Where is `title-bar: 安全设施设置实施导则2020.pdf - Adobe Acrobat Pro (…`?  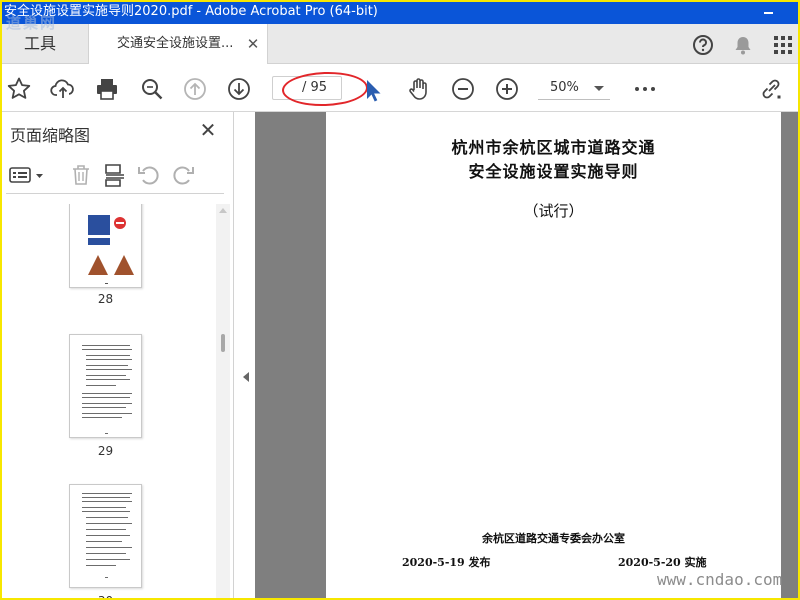 title-bar: 安全设施设置实施导则2020.pdf - Adobe Acrobat Pro (… is located at coordinates (400, 13).